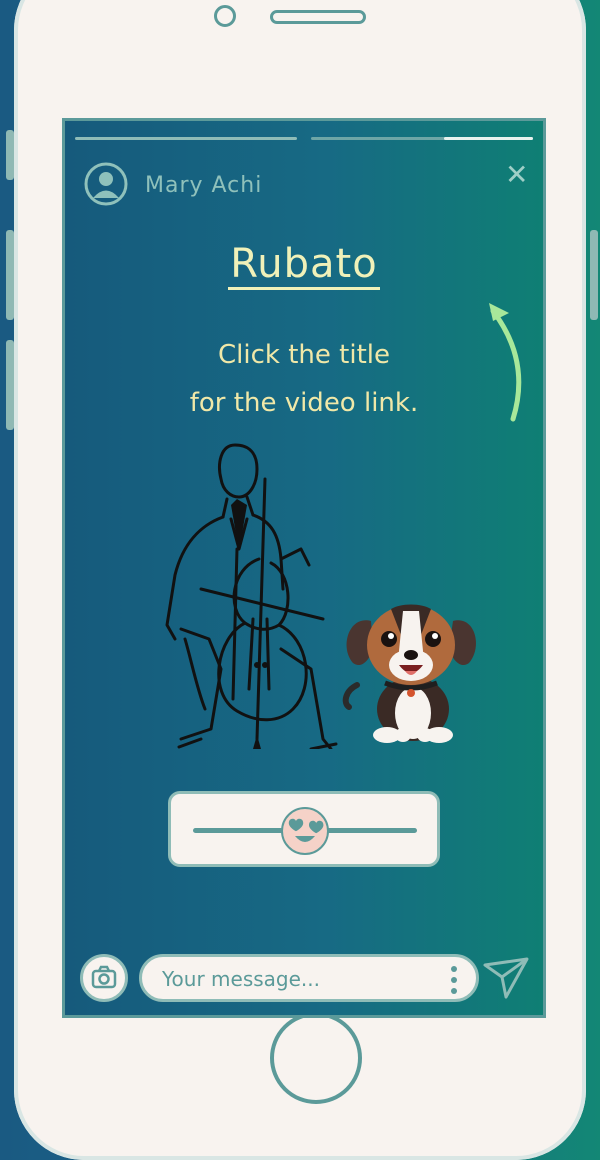 The image size is (600, 1160). Describe the element at coordinates (316, 1058) in the screenshot. I see `home-button` at that location.